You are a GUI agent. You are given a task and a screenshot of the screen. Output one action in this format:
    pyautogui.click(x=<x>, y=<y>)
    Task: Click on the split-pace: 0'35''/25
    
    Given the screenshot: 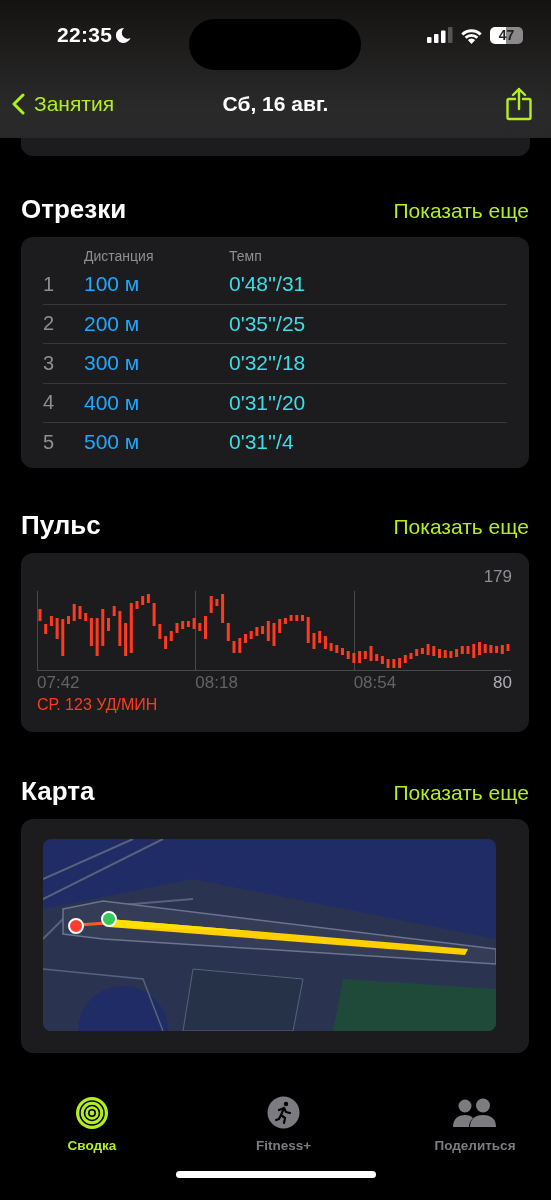 What is the action you would take?
    pyautogui.click(x=268, y=323)
    